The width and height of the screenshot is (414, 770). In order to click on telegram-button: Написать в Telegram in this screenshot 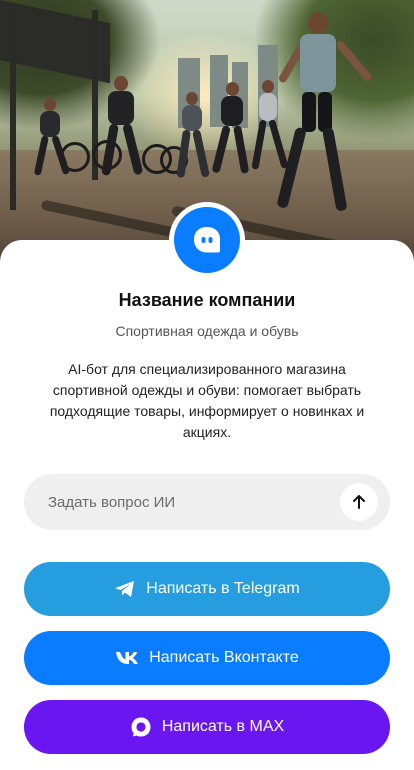, I will do `click(207, 589)`.